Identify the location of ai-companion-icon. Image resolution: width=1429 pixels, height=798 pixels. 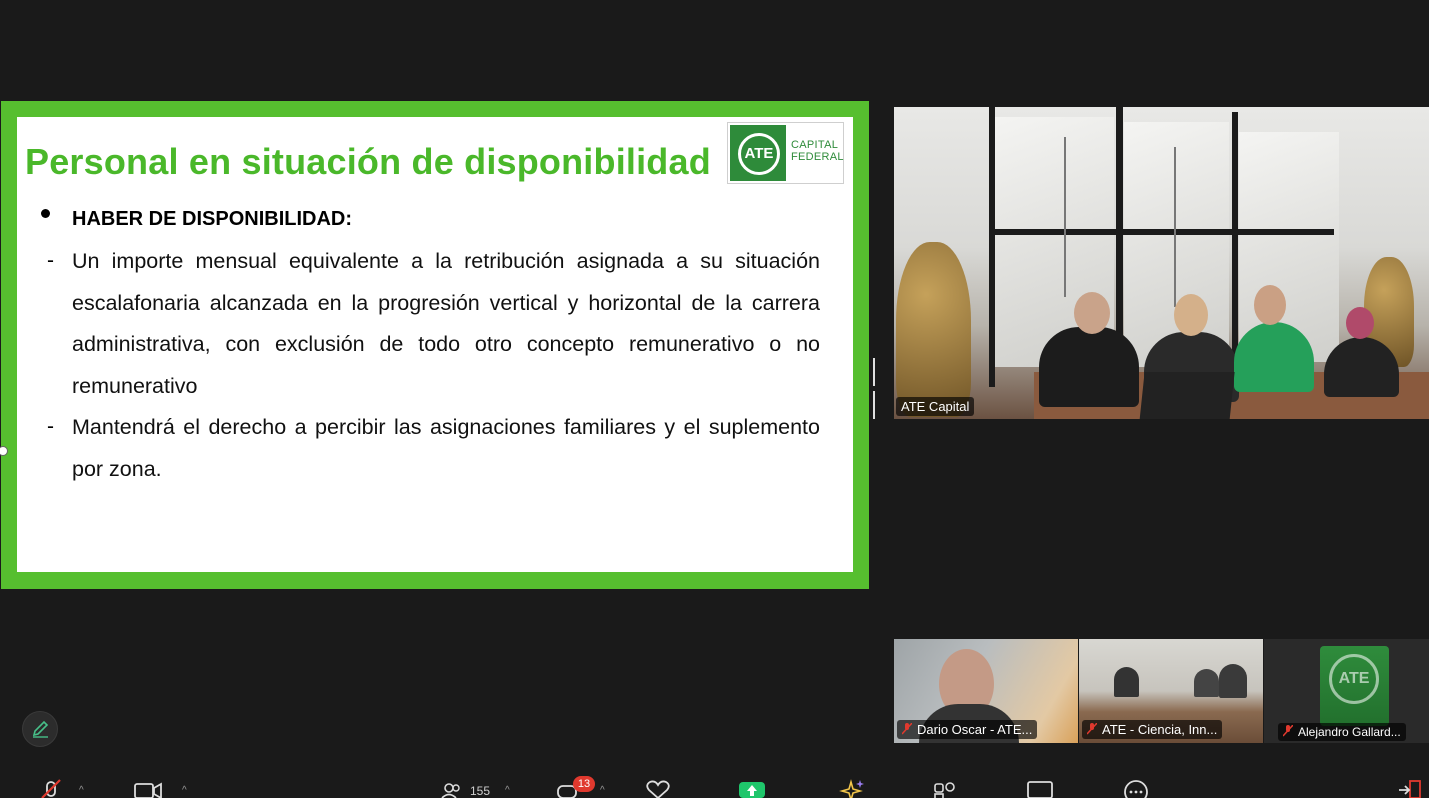
(852, 788).